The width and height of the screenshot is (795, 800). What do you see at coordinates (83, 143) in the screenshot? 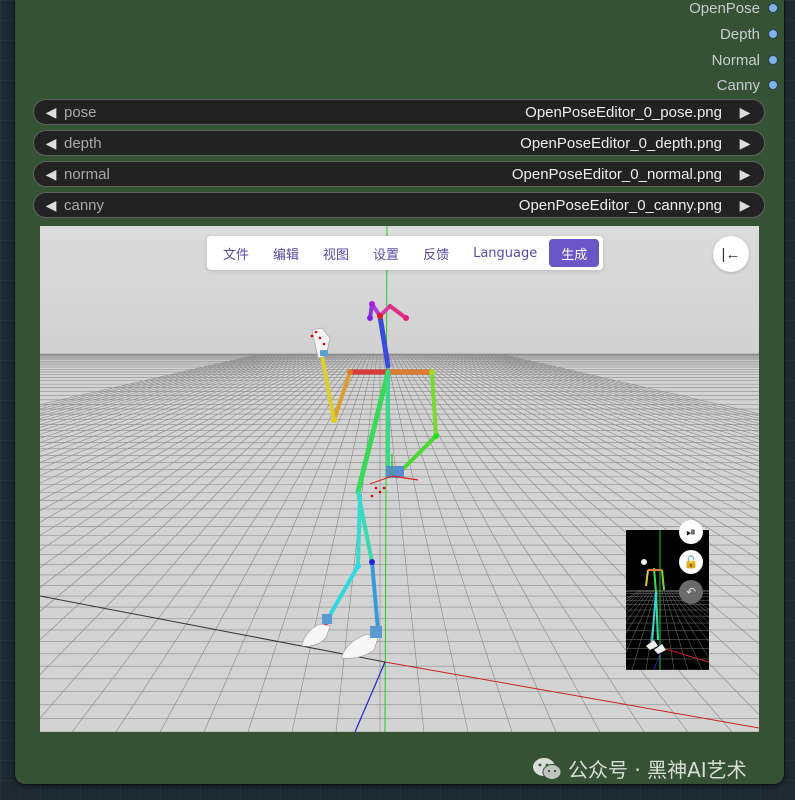
I see `combo-depth-label: depth` at bounding box center [83, 143].